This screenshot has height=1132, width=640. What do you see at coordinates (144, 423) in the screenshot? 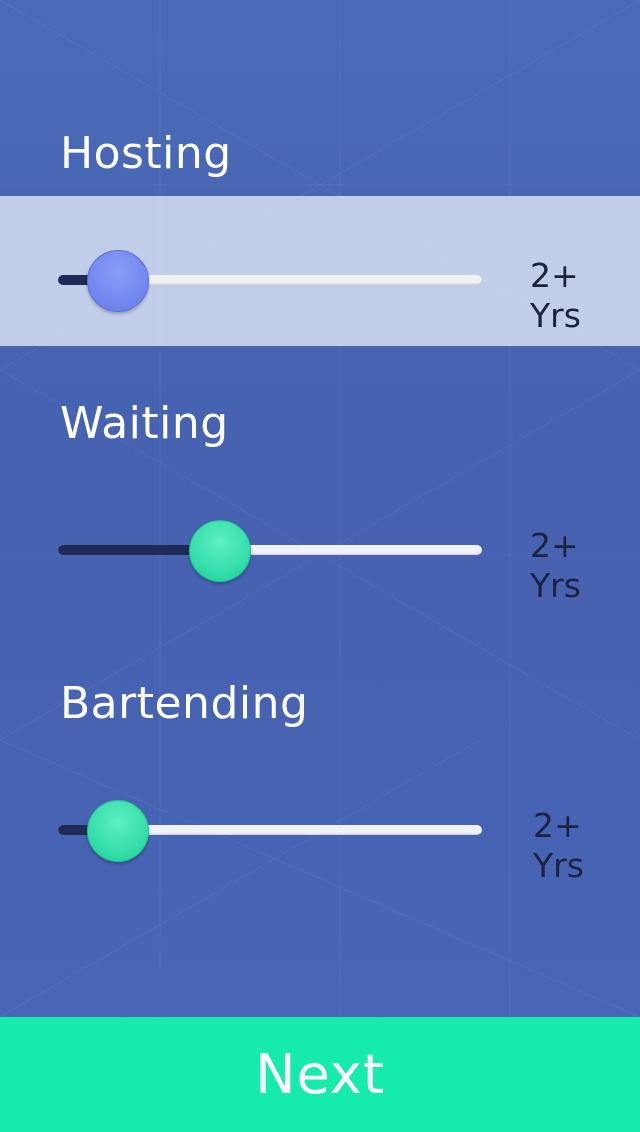
I see `skill-title: Waiting` at bounding box center [144, 423].